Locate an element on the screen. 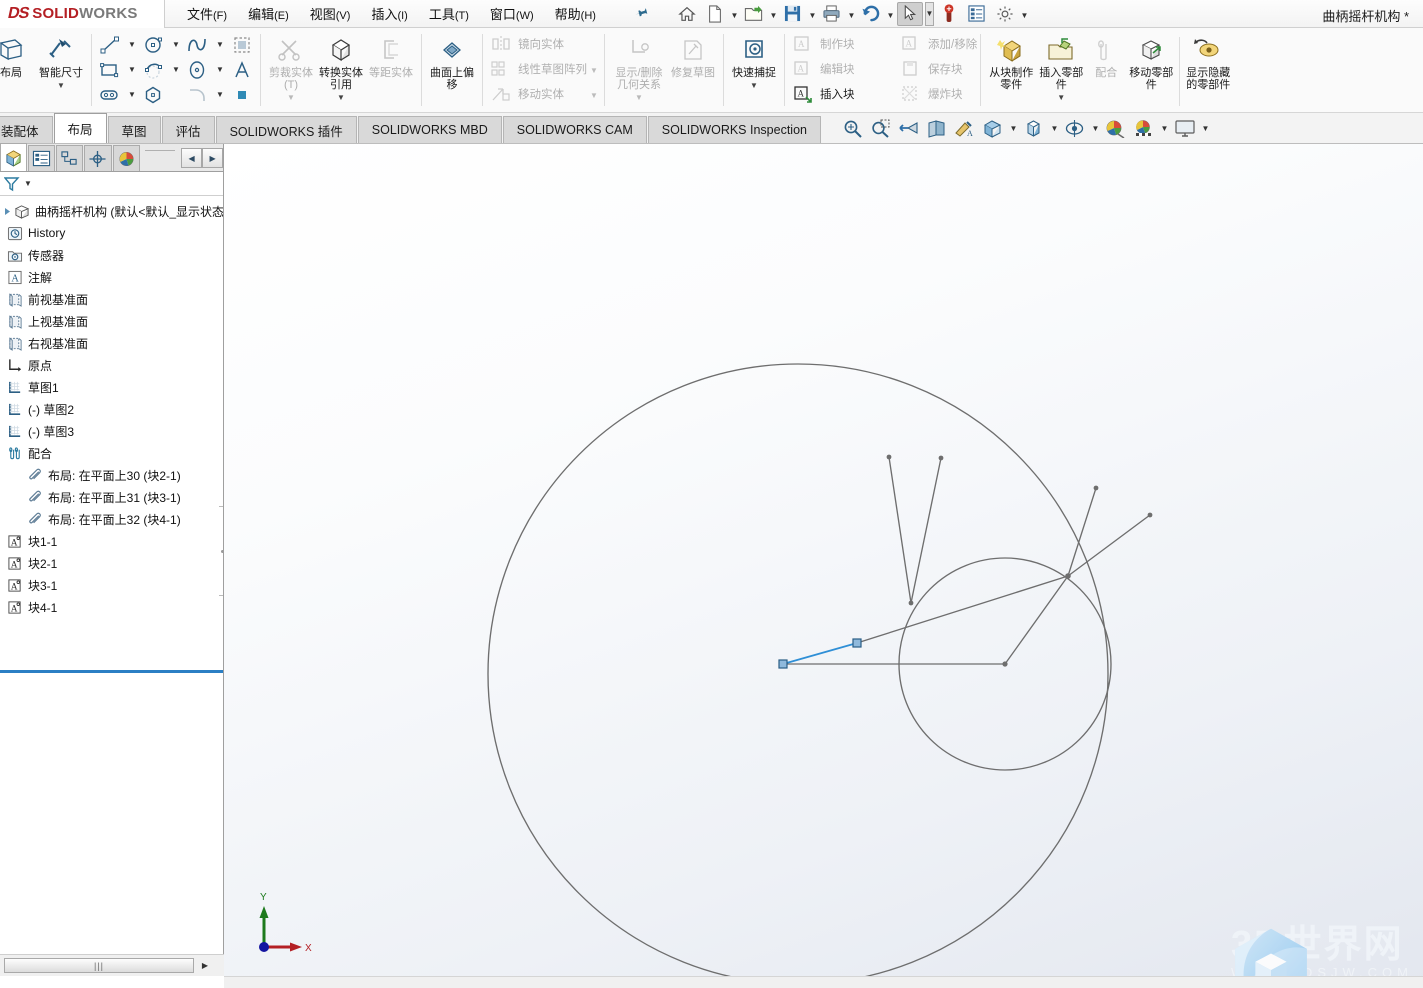 The image size is (1423, 988). tab-layout: 布局 is located at coordinates (80, 128).